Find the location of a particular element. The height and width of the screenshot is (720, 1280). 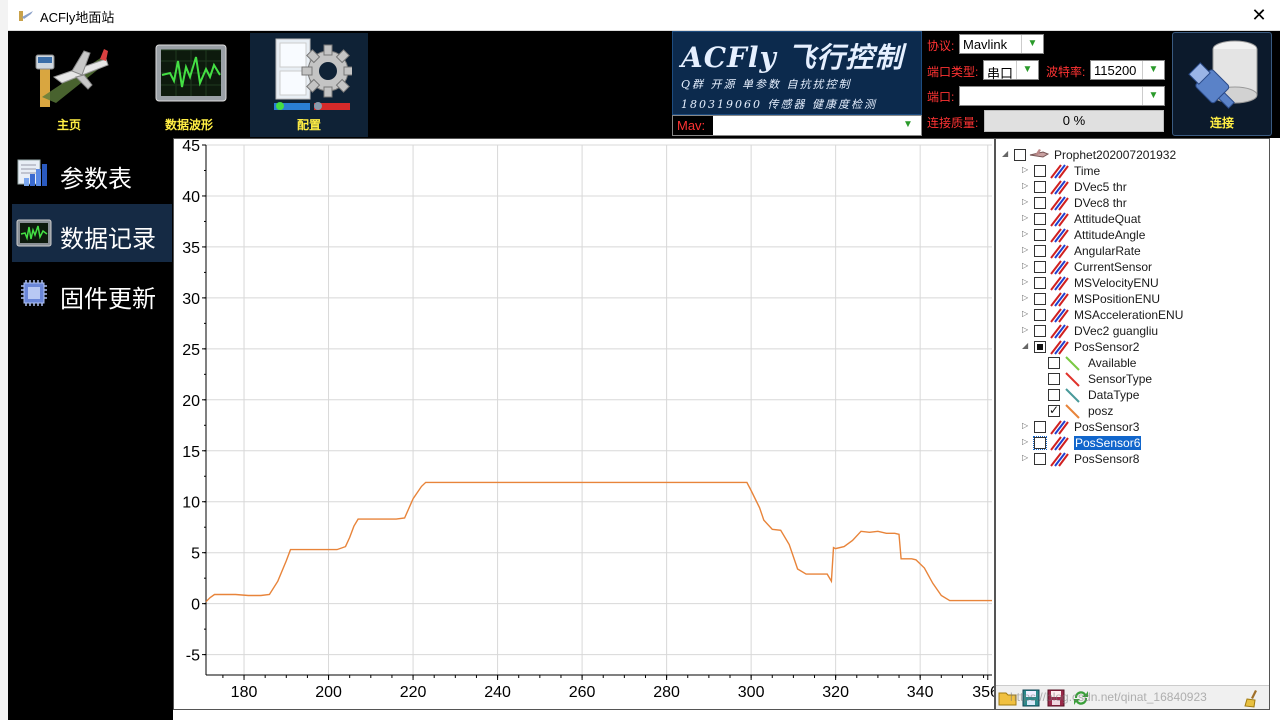

clear-broom-icon is located at coordinates (1253, 698).